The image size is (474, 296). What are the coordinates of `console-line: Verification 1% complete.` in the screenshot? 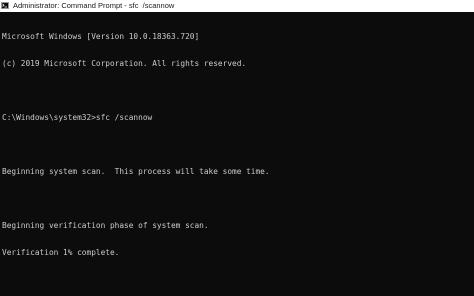 It's located at (61, 252).